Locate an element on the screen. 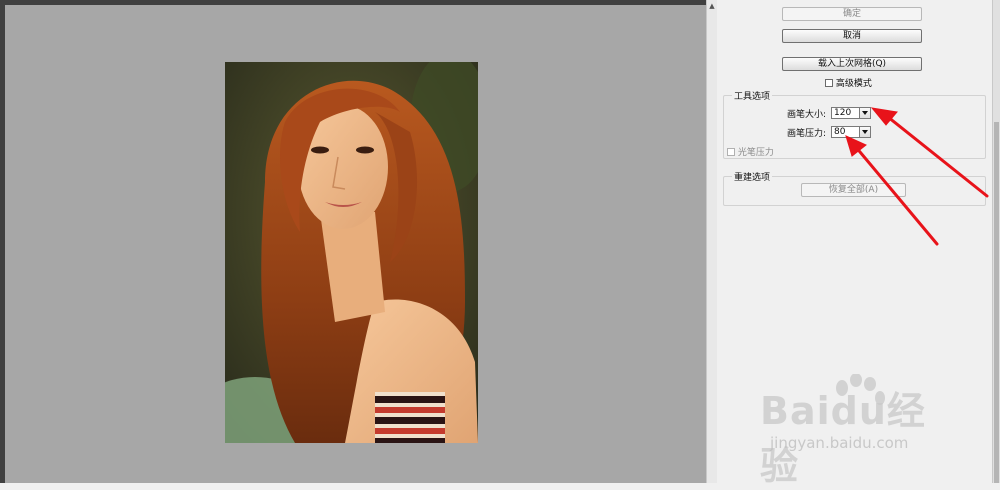 The width and height of the screenshot is (1000, 490). advanced-mode-checkbox-row: 高级模式 is located at coordinates (848, 82).